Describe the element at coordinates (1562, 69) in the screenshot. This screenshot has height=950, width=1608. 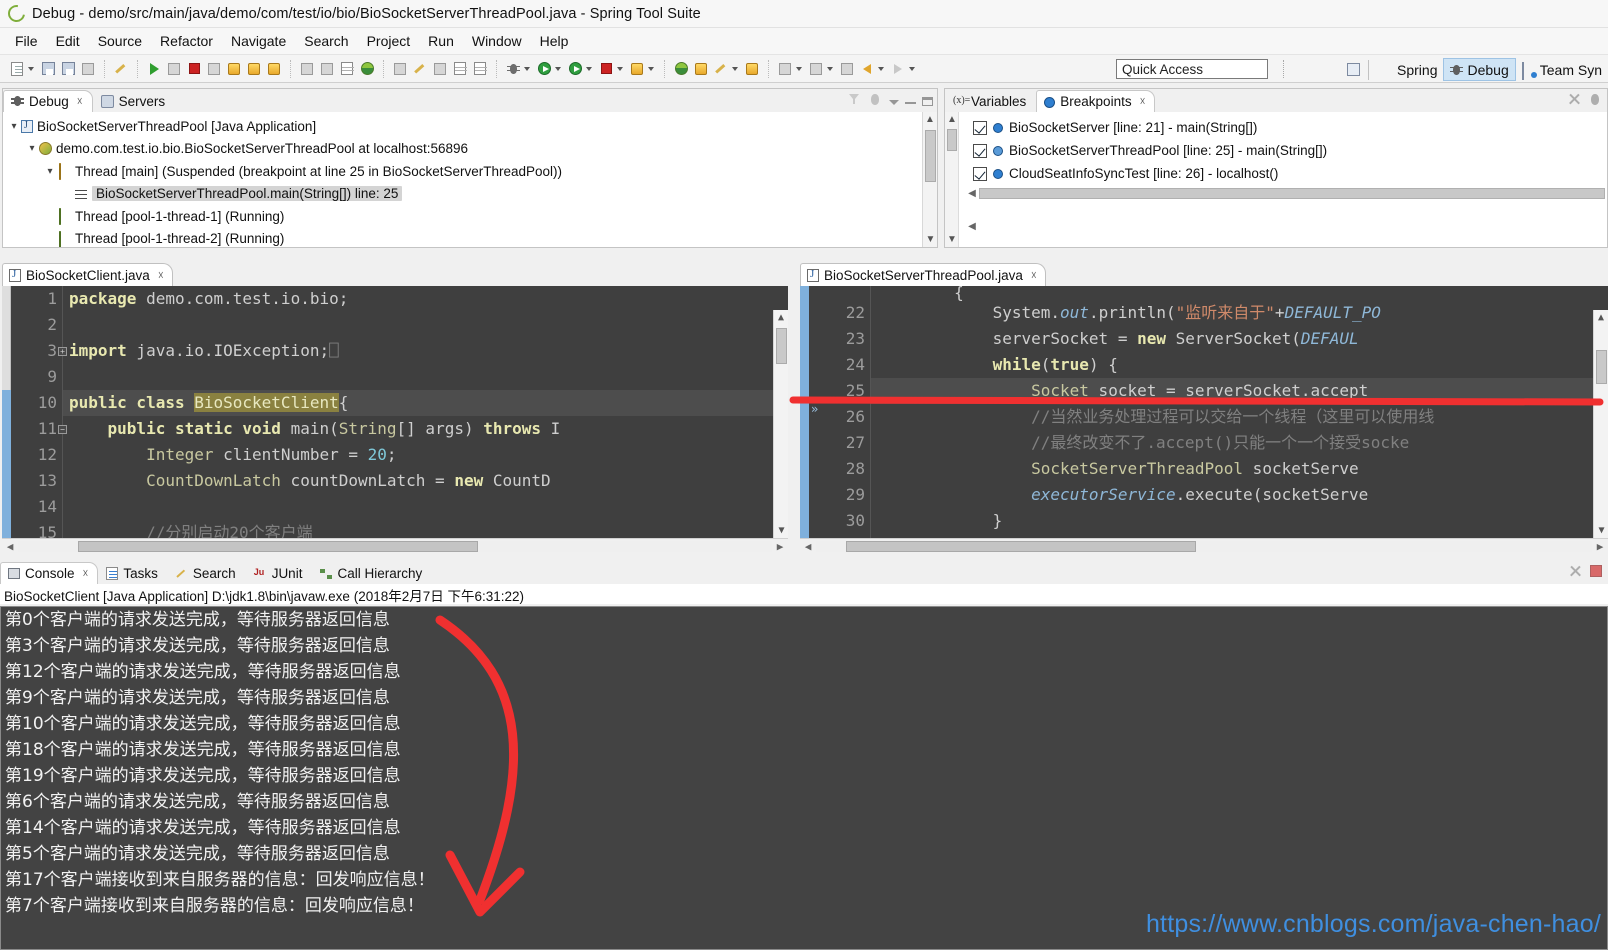
I see `perspective-team-sync: Team Syn` at that location.